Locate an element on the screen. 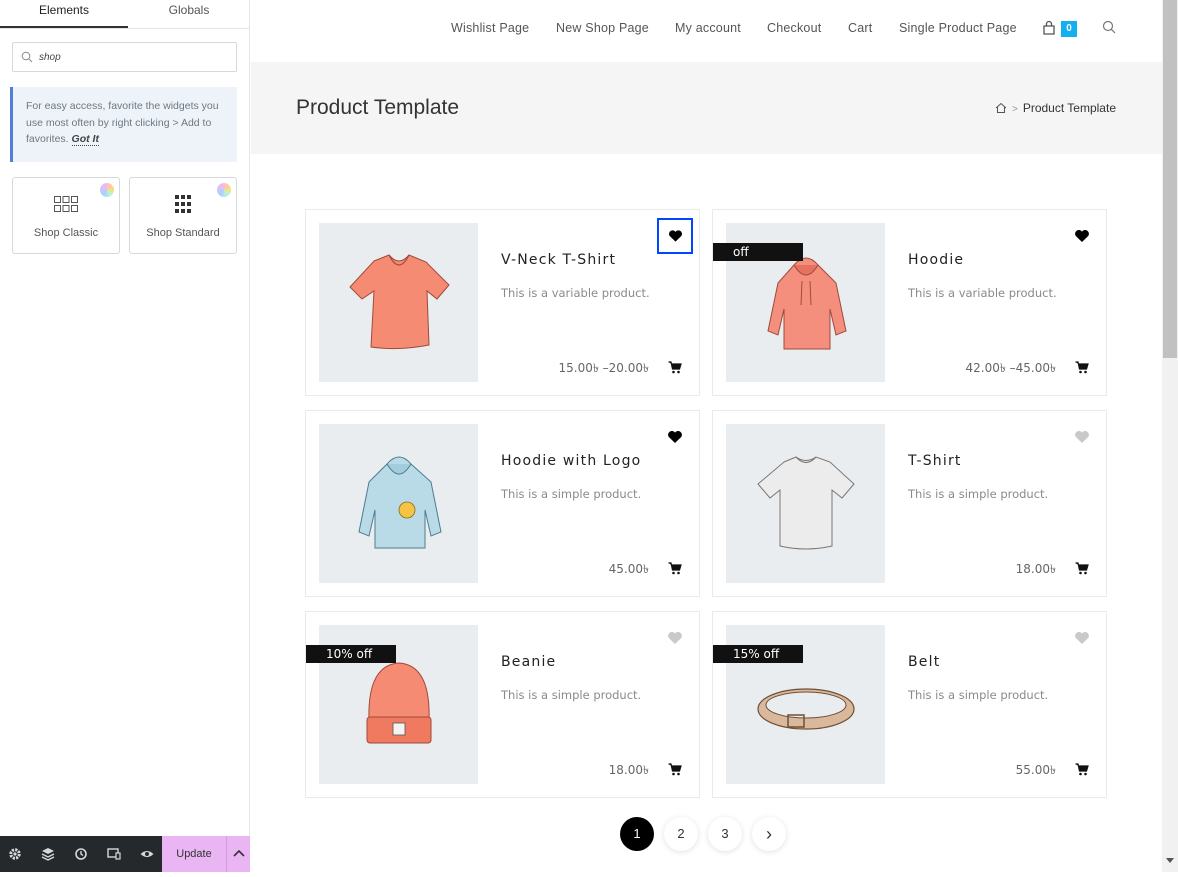 The height and width of the screenshot is (877, 1178). tab-elements: Elements is located at coordinates (64, 14).